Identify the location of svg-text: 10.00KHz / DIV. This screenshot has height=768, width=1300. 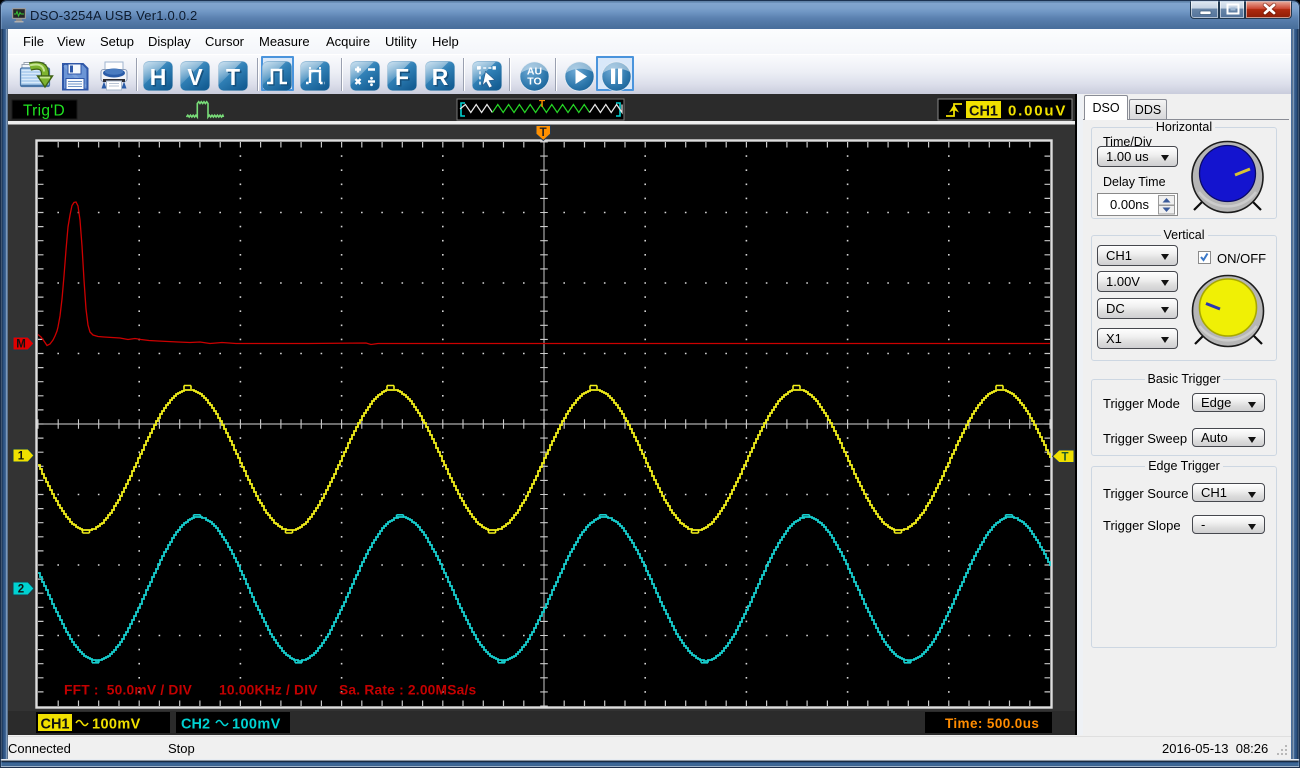
(268, 690).